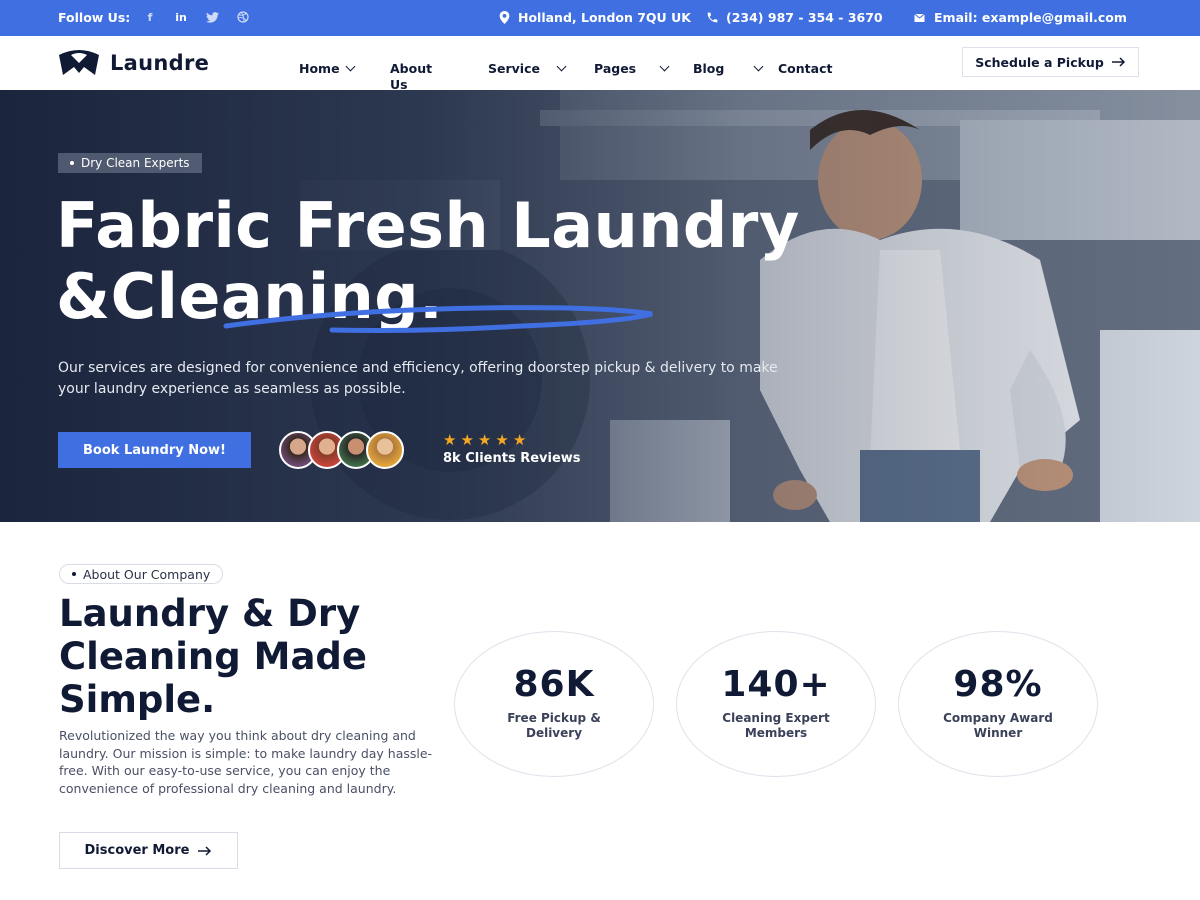 This screenshot has width=1200, height=900. Describe the element at coordinates (243, 17) in the screenshot. I see `dribbble-icon` at that location.